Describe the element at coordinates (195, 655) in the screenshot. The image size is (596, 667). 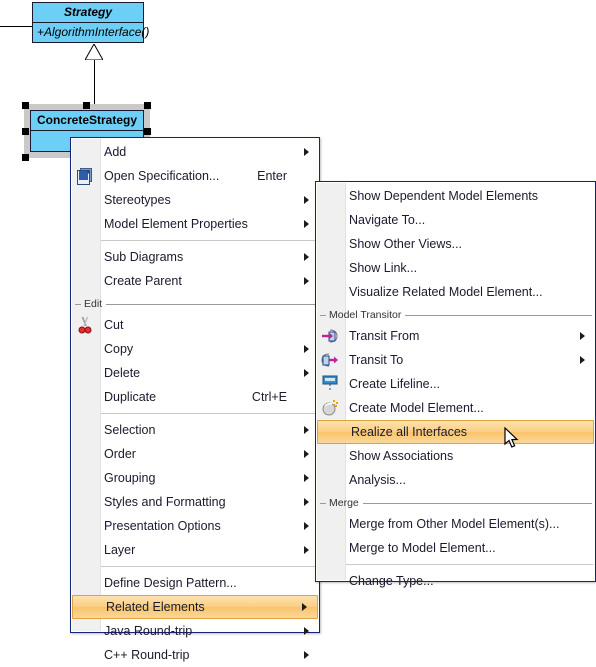
I see `menu-item-c-round-trip: C++ Round-trip` at that location.